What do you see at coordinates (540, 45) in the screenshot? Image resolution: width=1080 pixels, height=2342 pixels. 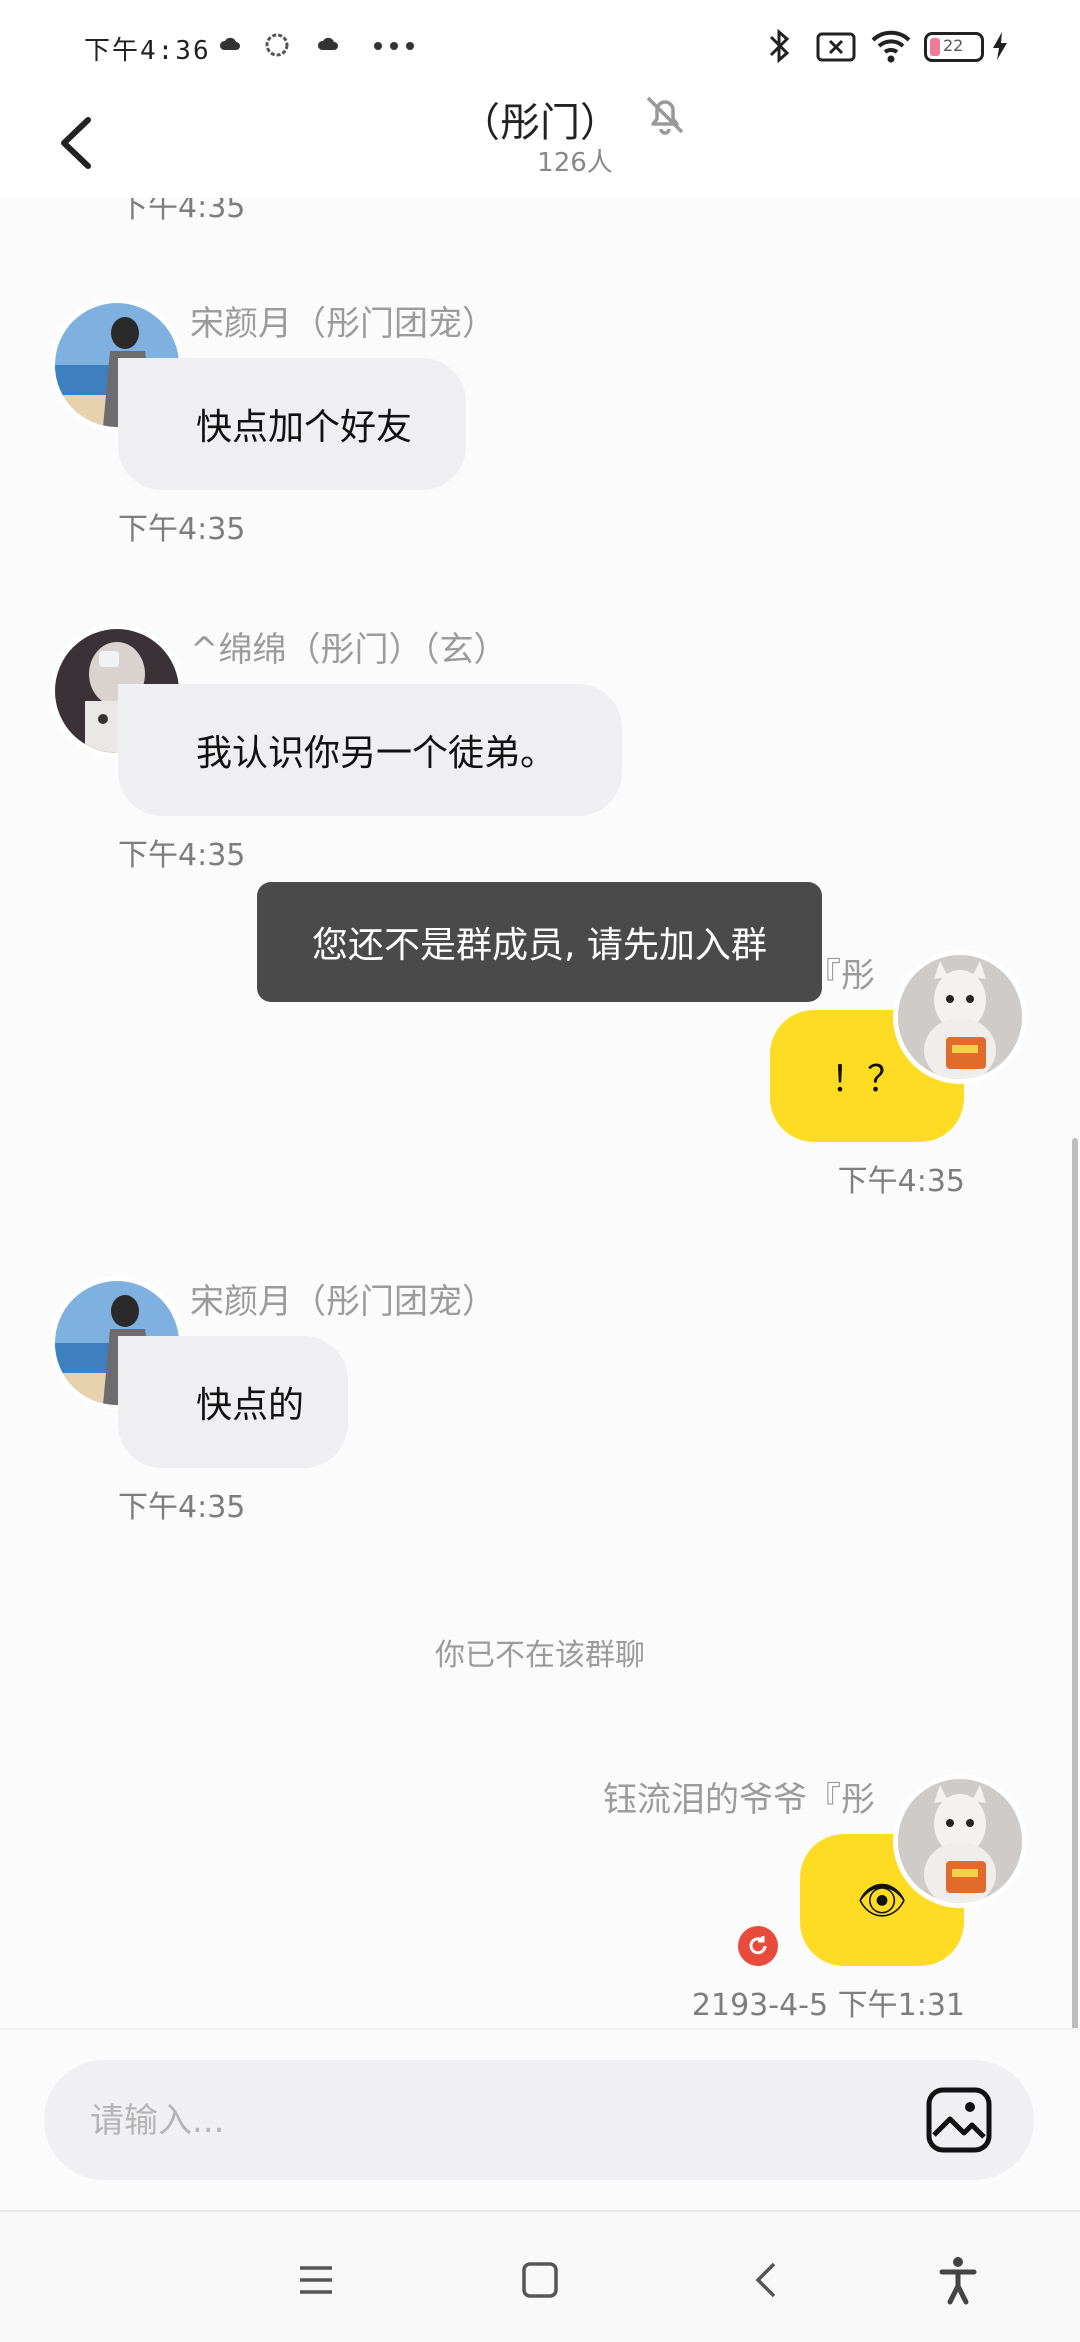 I see `status-bar: 下午4:36 22` at bounding box center [540, 45].